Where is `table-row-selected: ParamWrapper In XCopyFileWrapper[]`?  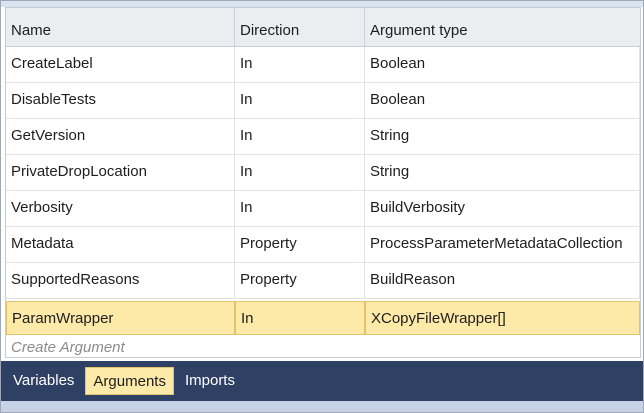 table-row-selected: ParamWrapper In XCopyFileWrapper[] is located at coordinates (323, 318).